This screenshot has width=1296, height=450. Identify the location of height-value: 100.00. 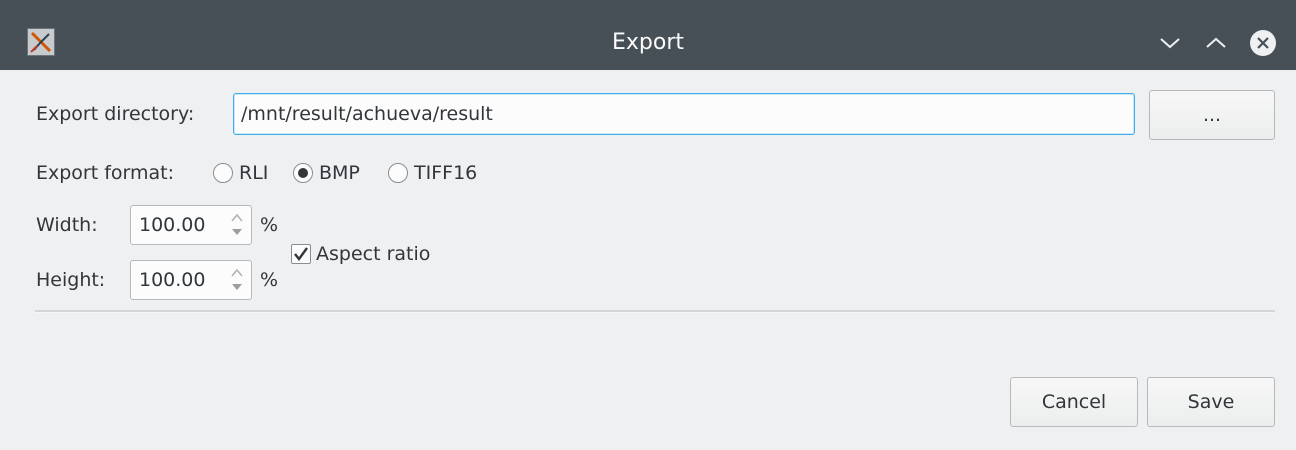
(172, 280).